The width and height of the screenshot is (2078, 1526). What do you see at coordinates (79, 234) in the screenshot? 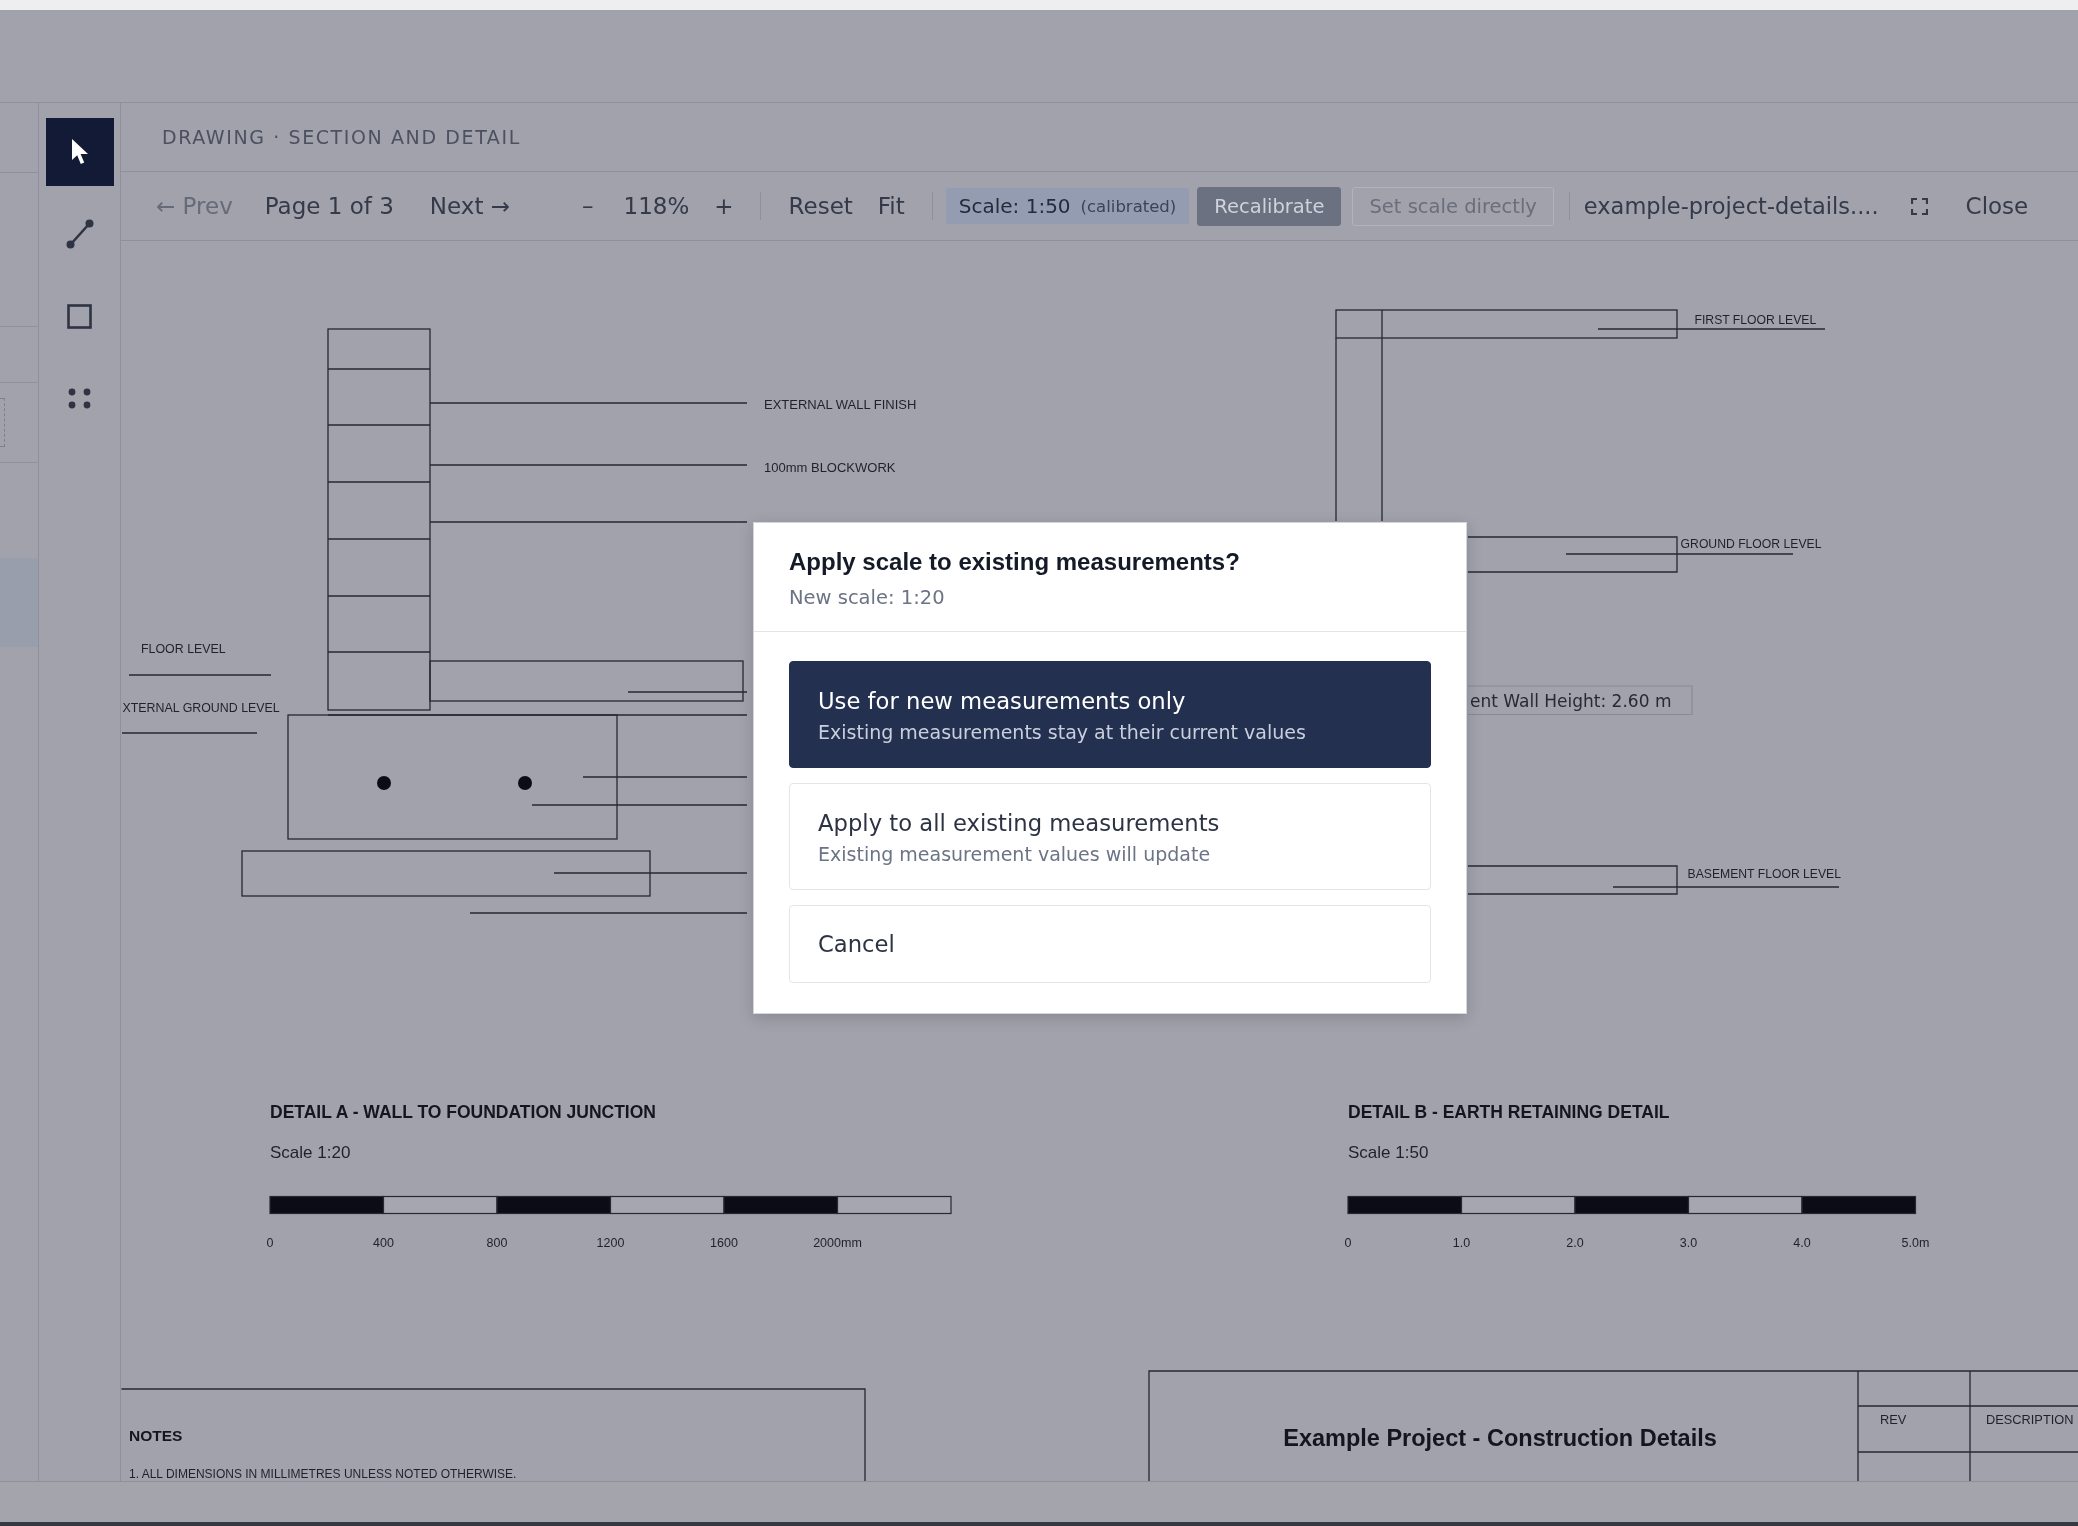
I see `line-icon` at bounding box center [79, 234].